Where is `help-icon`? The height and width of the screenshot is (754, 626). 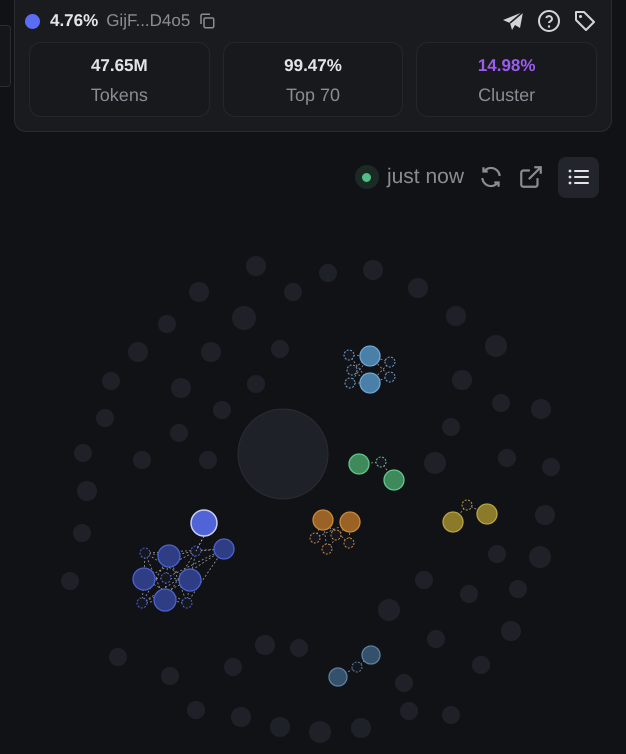 help-icon is located at coordinates (549, 21).